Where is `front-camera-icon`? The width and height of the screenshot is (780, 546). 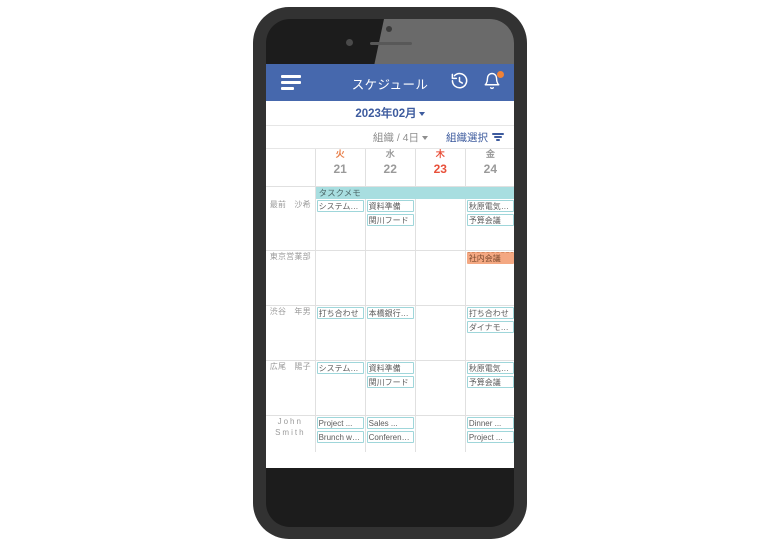
front-camera-icon is located at coordinates (349, 42).